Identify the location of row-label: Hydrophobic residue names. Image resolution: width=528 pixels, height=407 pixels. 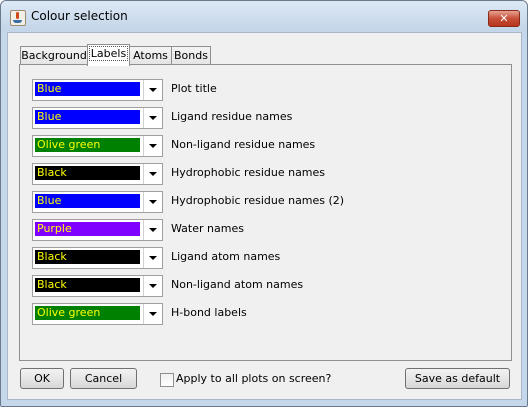
(248, 172).